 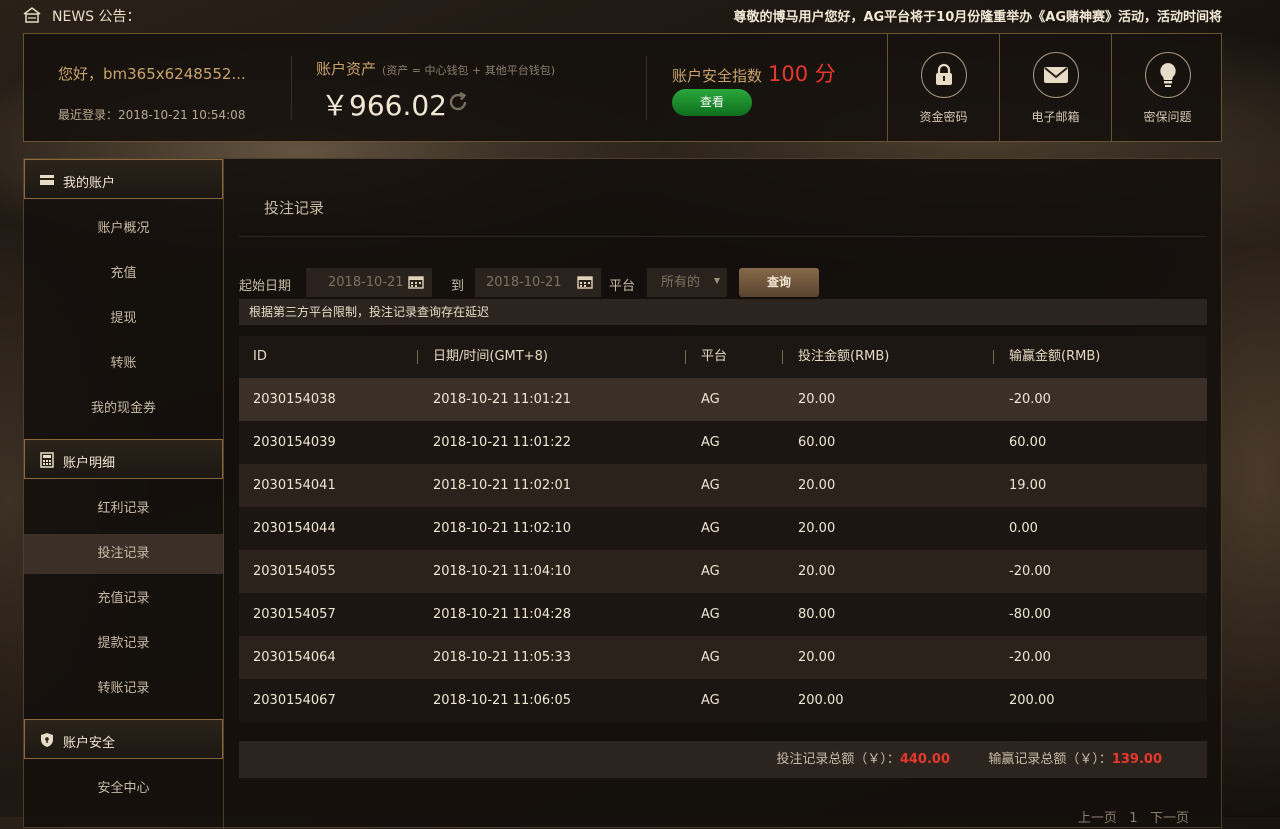 I want to click on column-header-datetime: 日期/时间(GMT+8), so click(x=490, y=356).